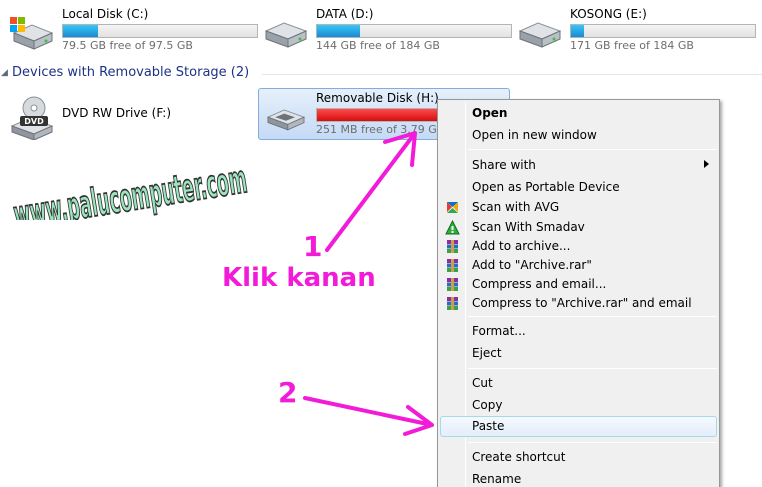  I want to click on menu-item-copy: Copy, so click(578, 405).